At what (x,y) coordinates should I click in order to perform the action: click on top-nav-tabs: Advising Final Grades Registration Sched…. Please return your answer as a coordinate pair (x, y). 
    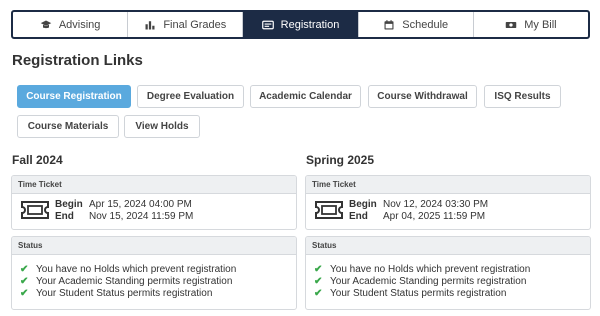
    Looking at the image, I should click on (300, 24).